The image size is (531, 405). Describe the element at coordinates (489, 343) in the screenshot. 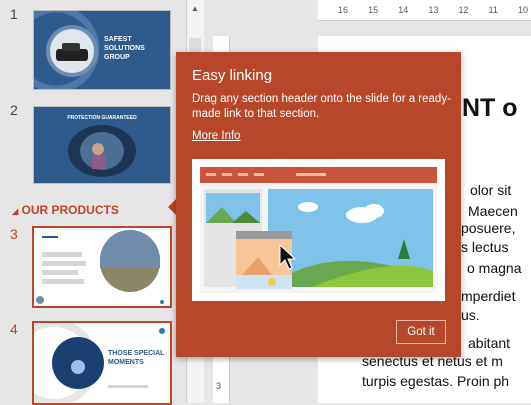

I see `document-line: abitant` at that location.